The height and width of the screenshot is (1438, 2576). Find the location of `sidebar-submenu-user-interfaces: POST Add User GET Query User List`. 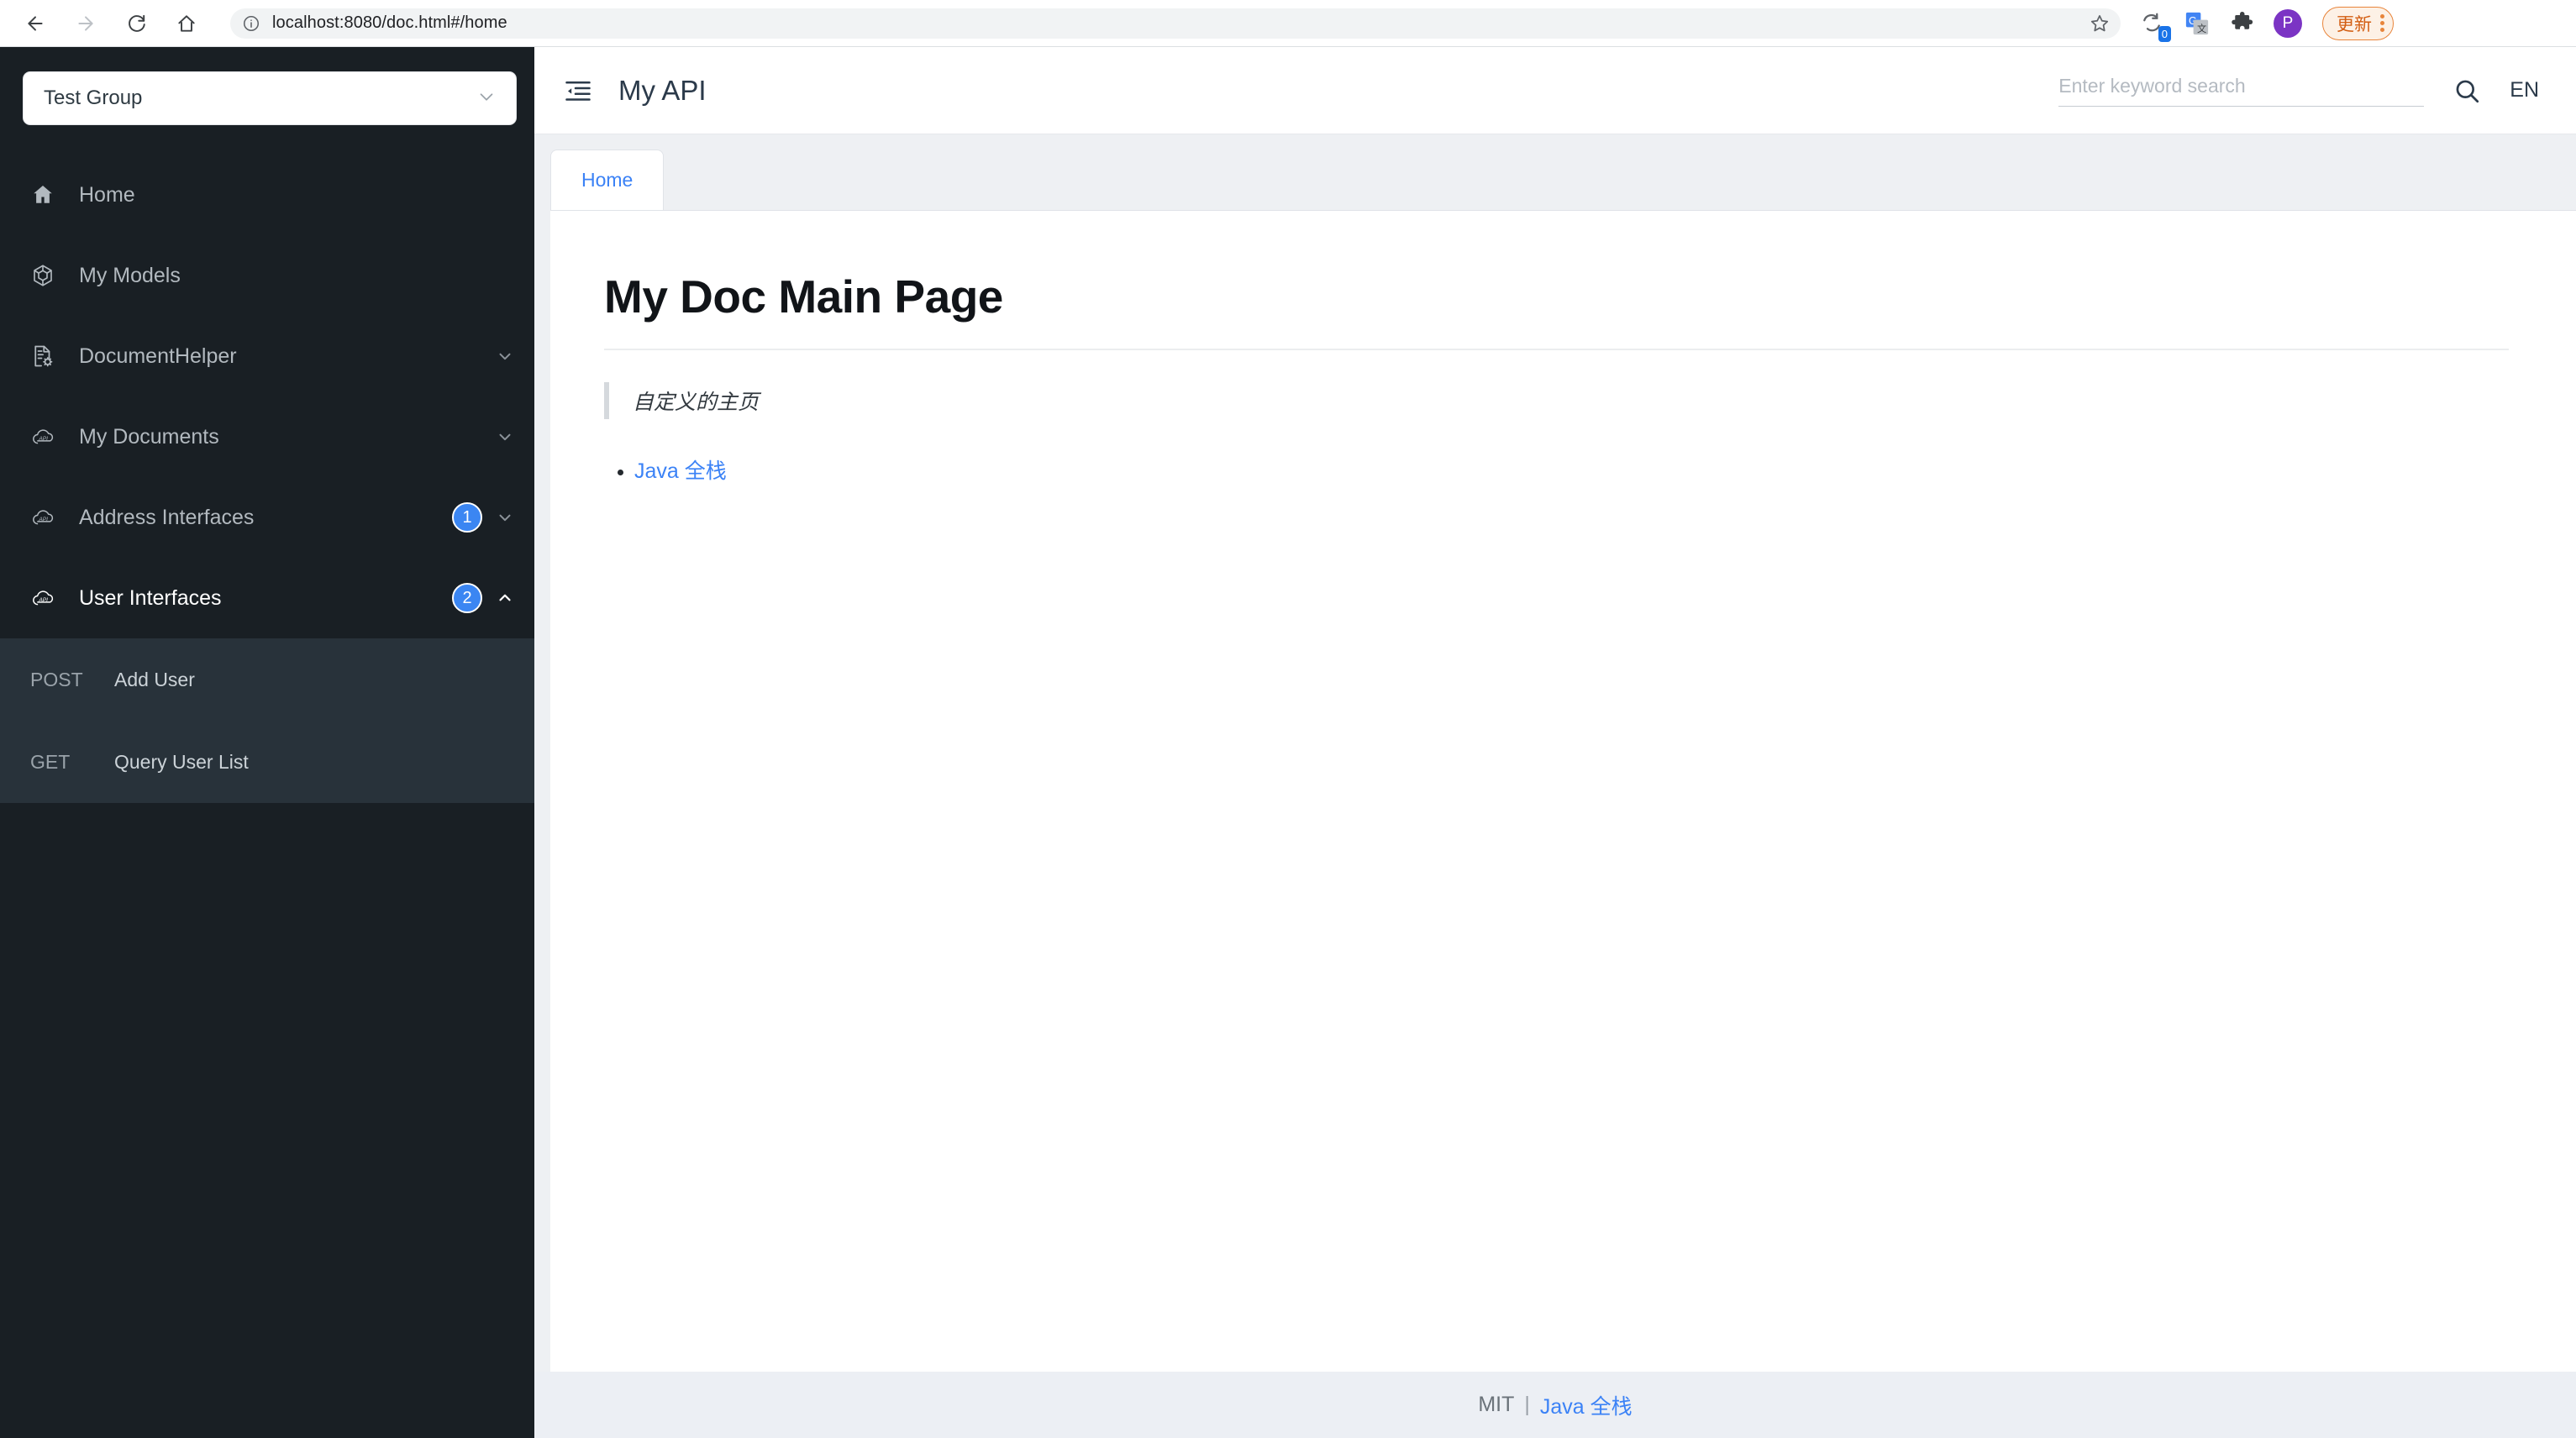

sidebar-submenu-user-interfaces: POST Add User GET Query User List is located at coordinates (267, 721).